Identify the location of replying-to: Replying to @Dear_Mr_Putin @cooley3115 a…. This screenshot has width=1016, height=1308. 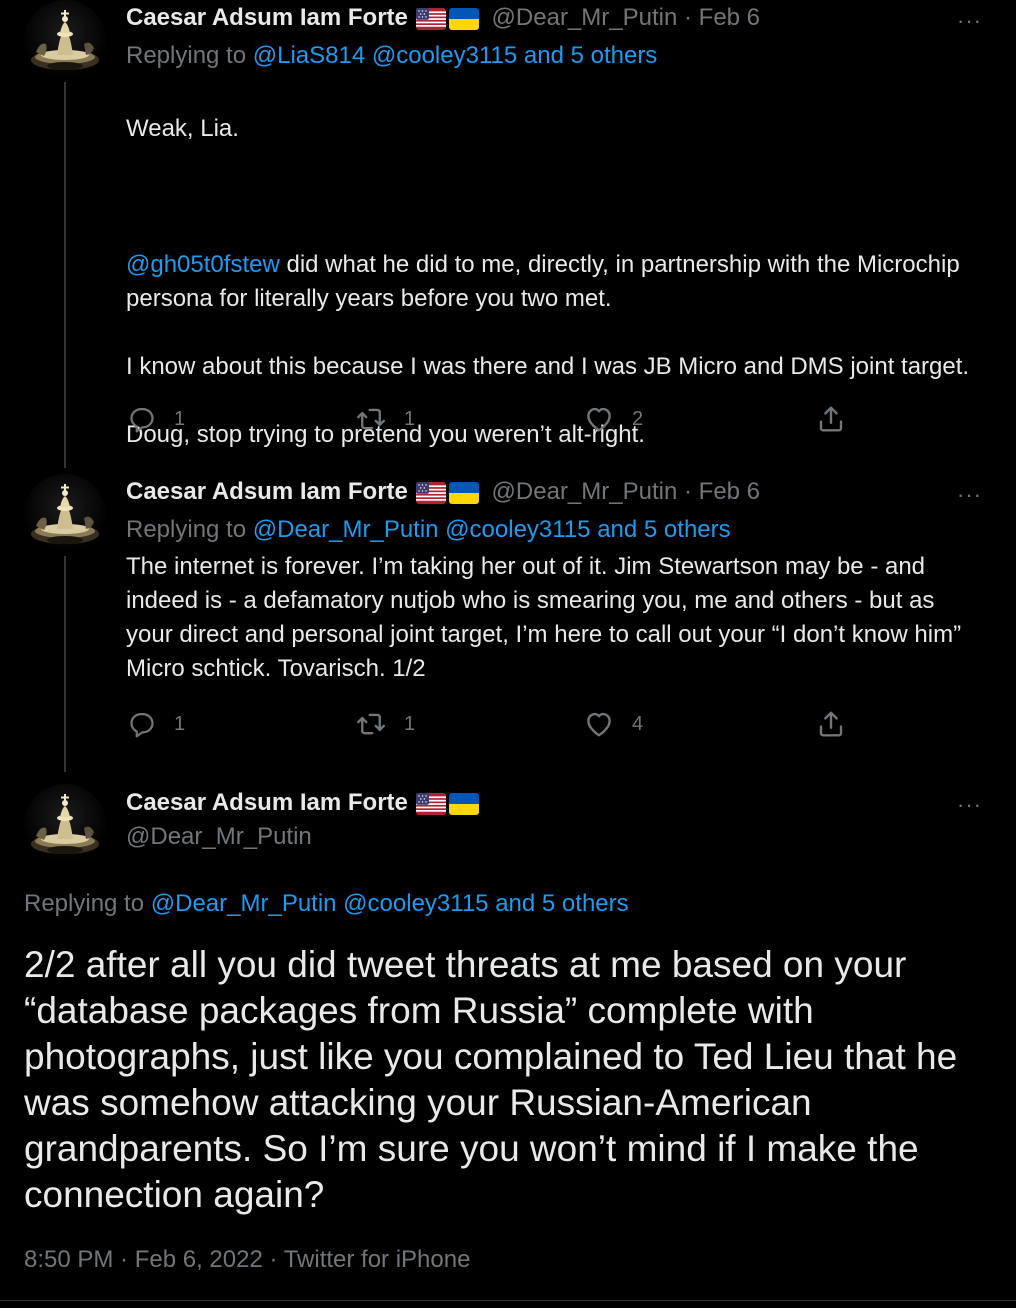
(428, 530).